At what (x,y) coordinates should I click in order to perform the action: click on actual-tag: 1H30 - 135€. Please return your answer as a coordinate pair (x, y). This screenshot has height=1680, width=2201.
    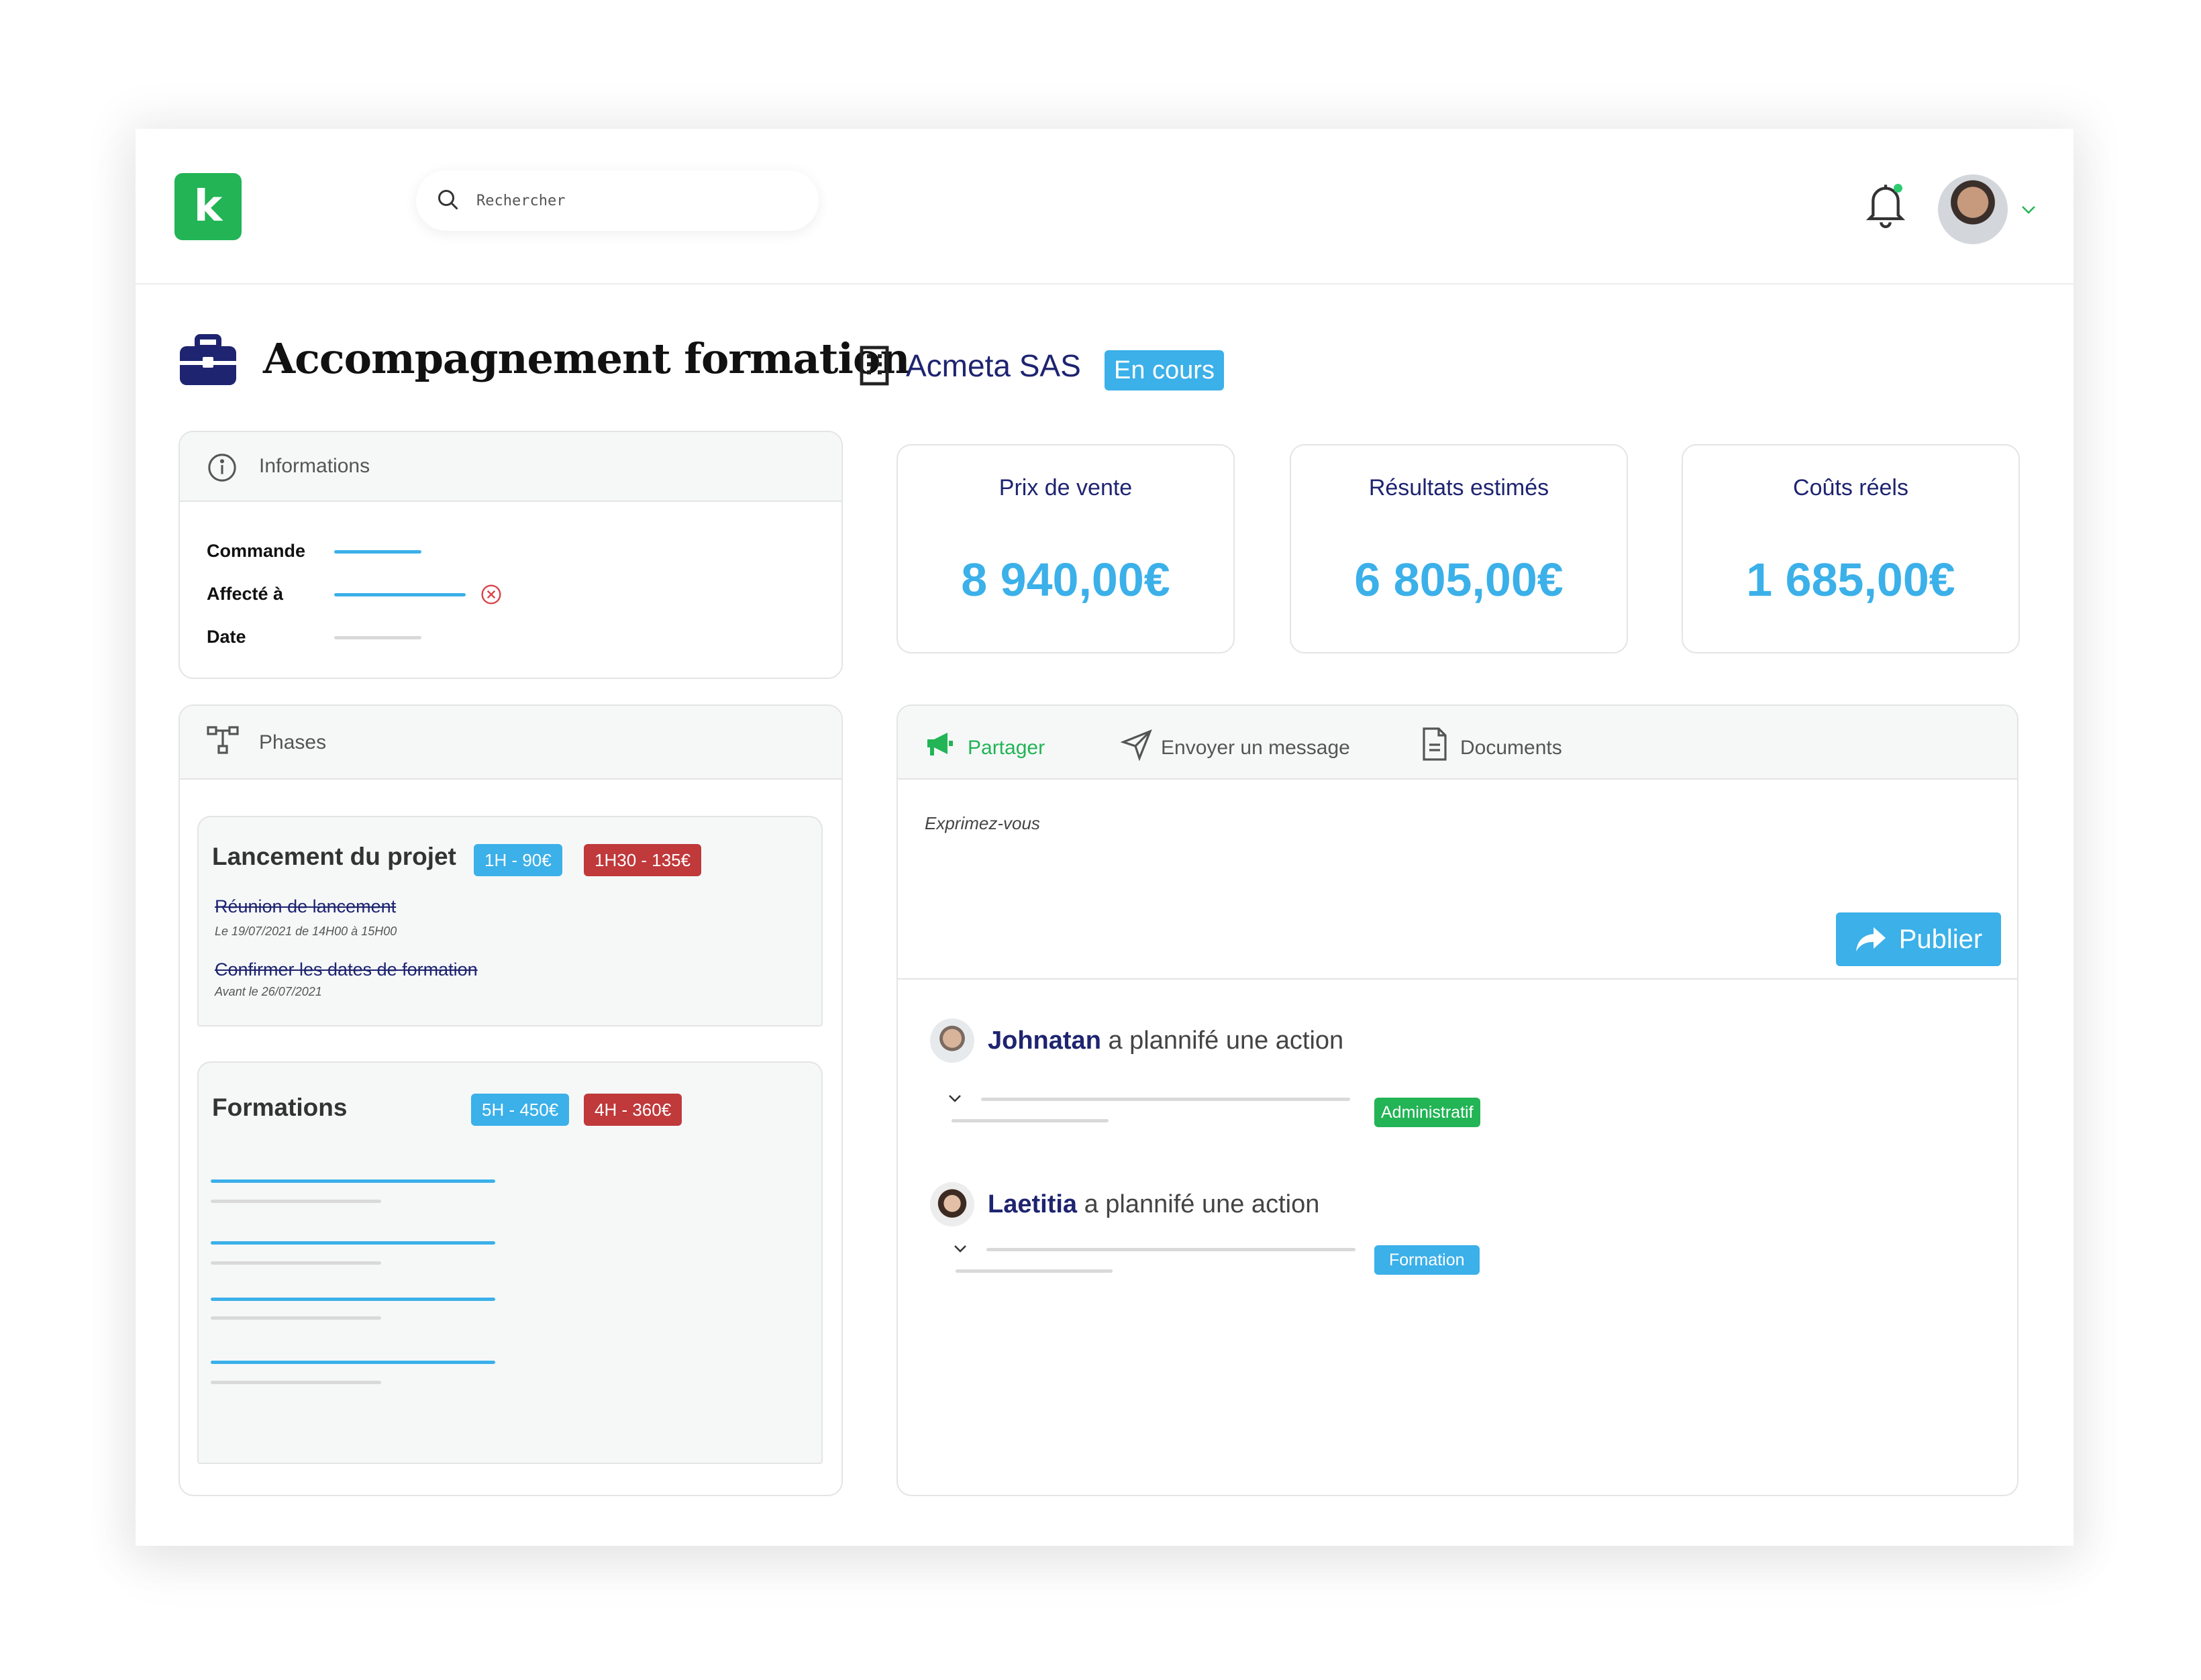
    Looking at the image, I should click on (643, 860).